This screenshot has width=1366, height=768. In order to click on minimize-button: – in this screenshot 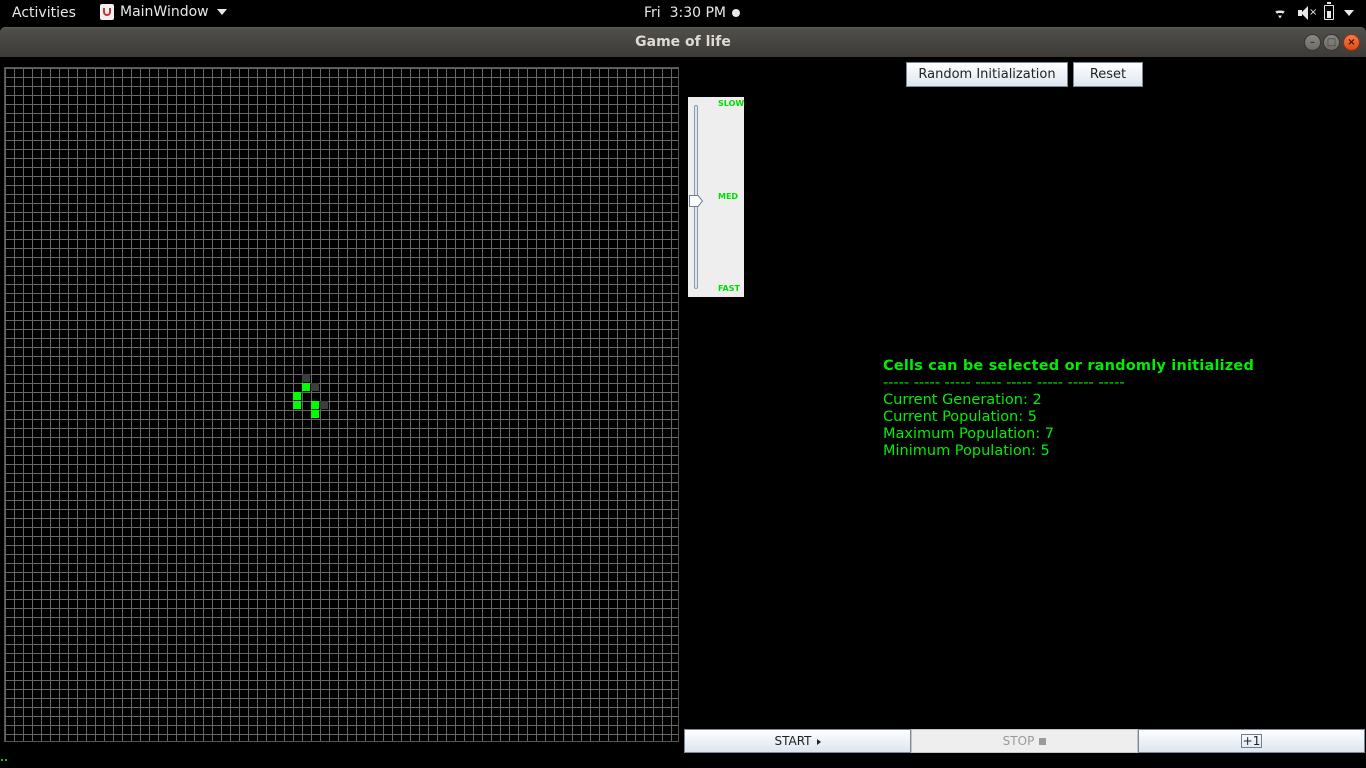, I will do `click(1312, 42)`.